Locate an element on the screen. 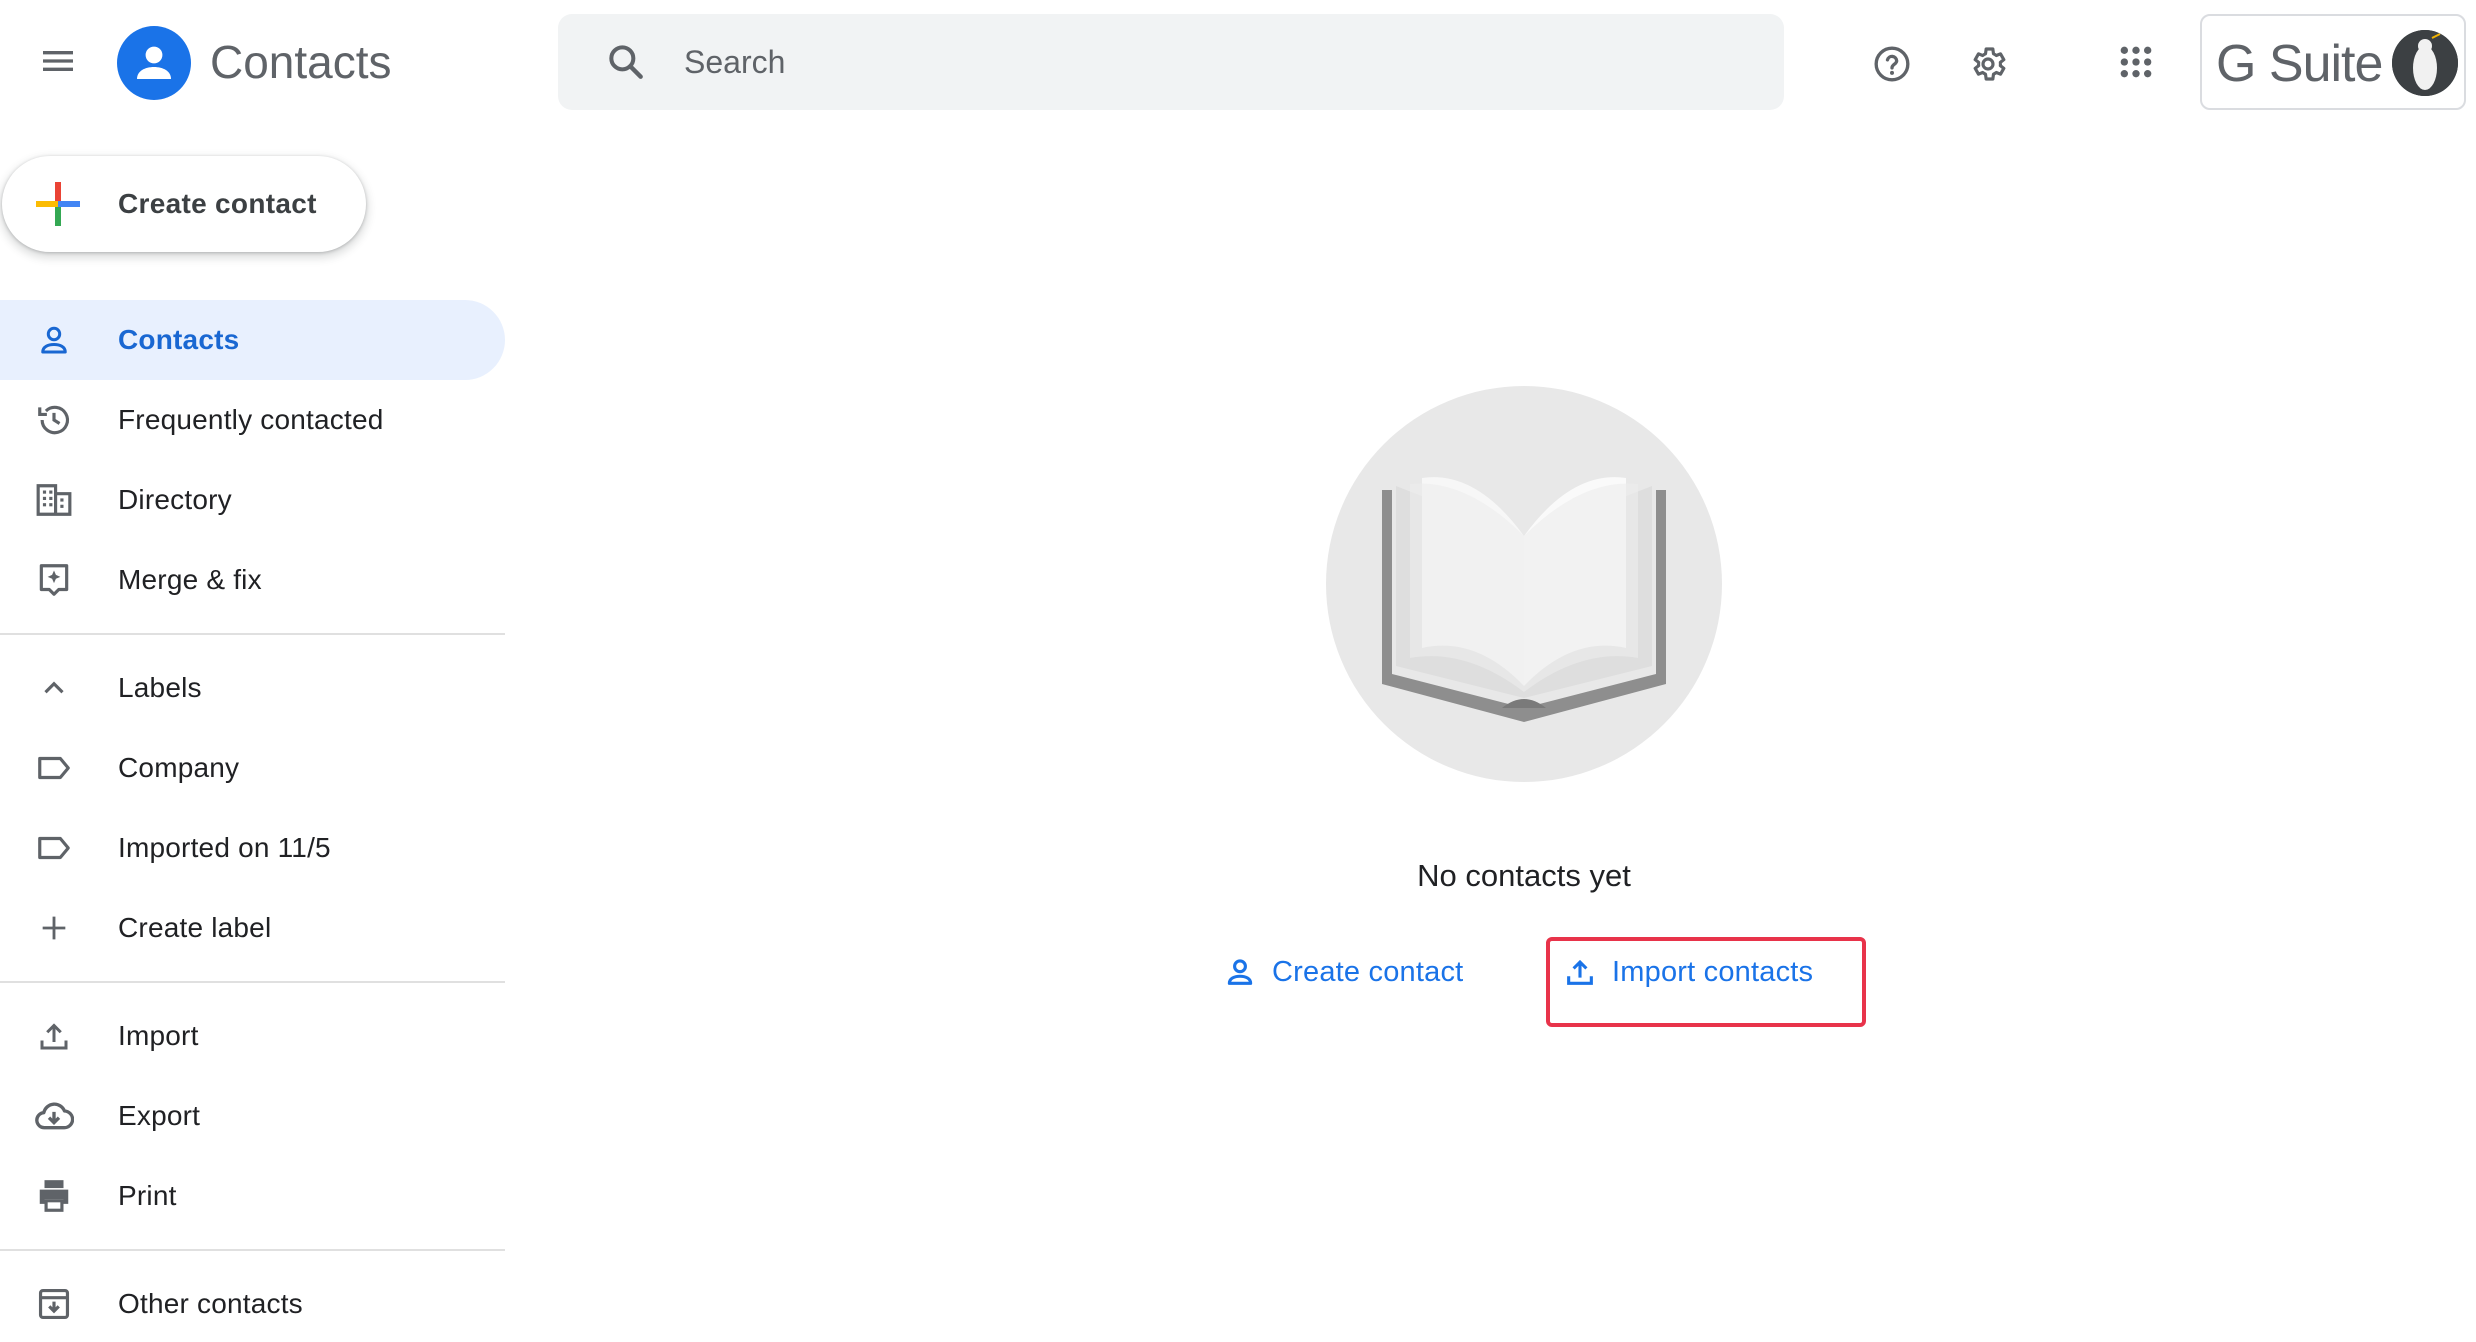  sidebar-item-frequently-contacted: Frequently contacted is located at coordinates (252, 420).